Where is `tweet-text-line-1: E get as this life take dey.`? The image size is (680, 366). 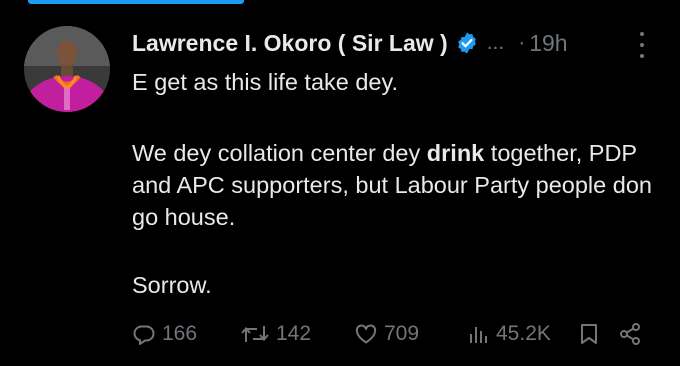 tweet-text-line-1: E get as this life take dey. is located at coordinates (265, 82).